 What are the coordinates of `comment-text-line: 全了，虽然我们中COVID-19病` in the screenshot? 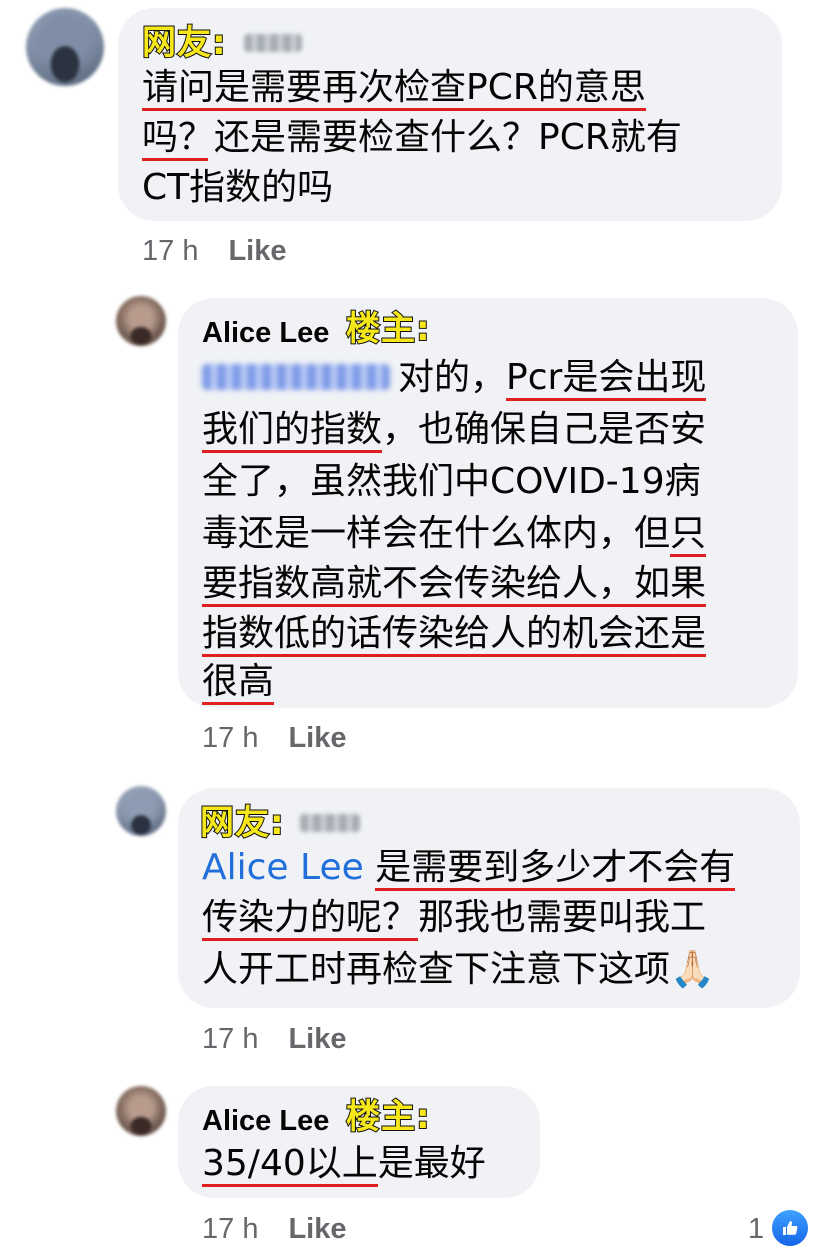 It's located at (451, 481).